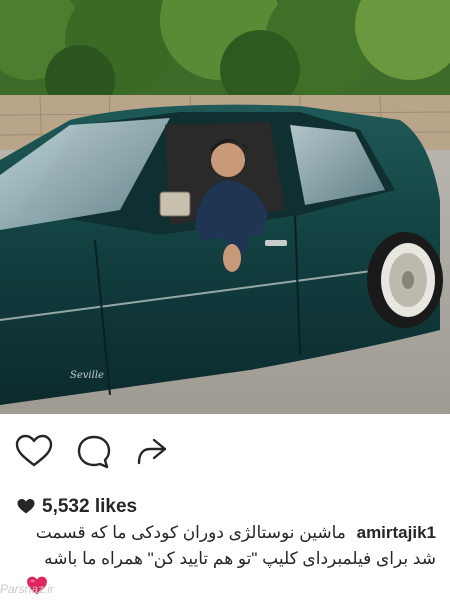 Image resolution: width=450 pixels, height=600 pixels. What do you see at coordinates (89, 507) in the screenshot?
I see `likes-count: 5,532 likes` at bounding box center [89, 507].